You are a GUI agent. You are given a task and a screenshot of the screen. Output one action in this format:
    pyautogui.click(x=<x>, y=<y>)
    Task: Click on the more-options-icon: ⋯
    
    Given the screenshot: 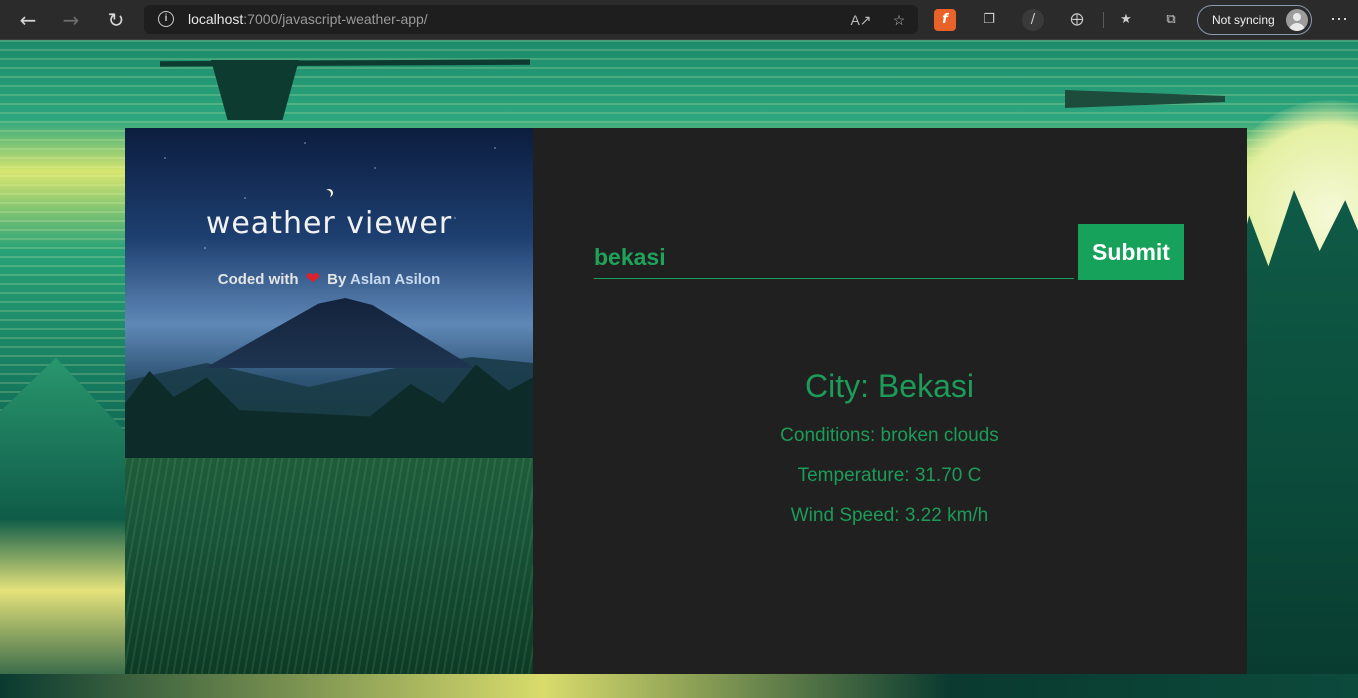 What is the action you would take?
    pyautogui.click(x=1339, y=20)
    